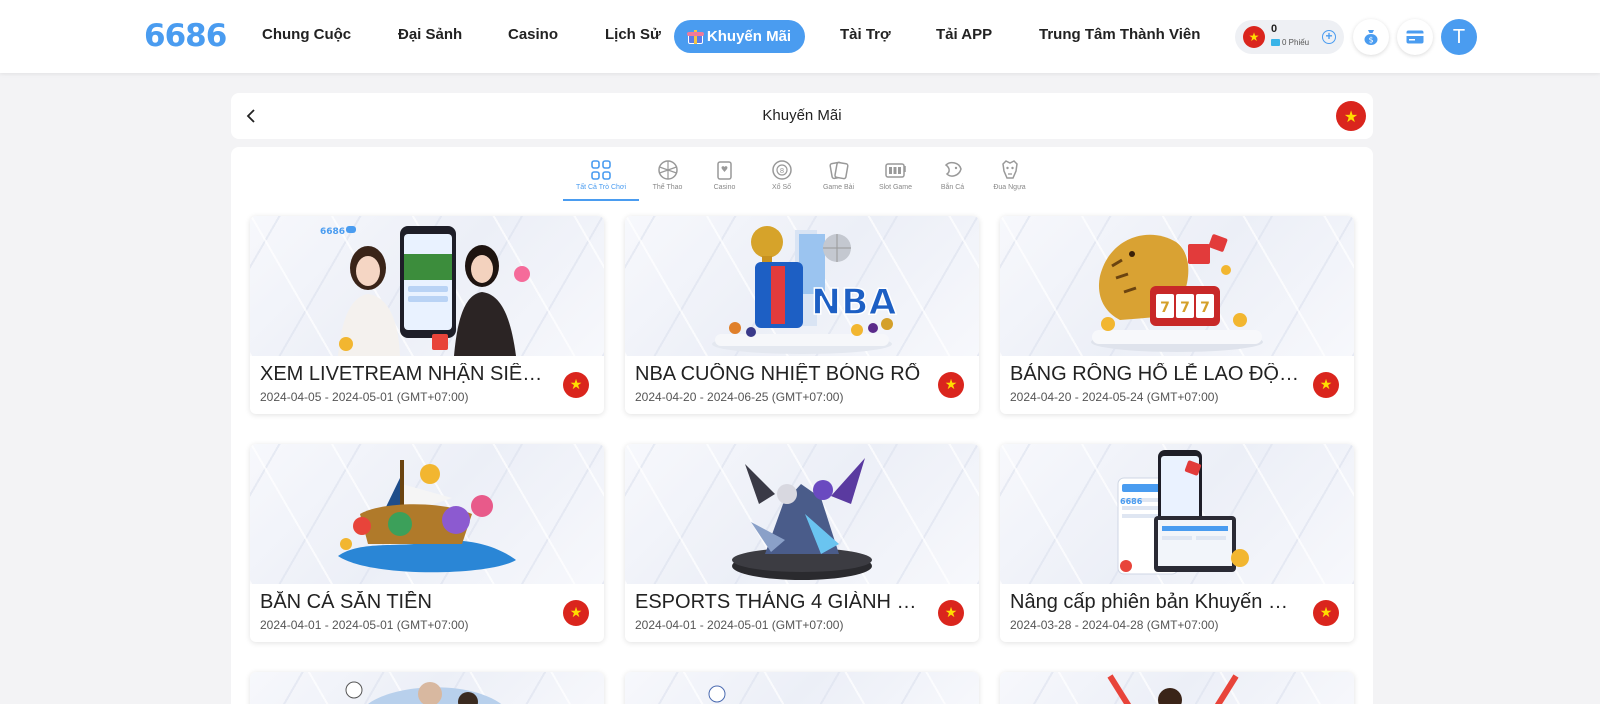 The width and height of the screenshot is (1600, 704). Describe the element at coordinates (1155, 374) in the screenshot. I see `promo-title: BẢNG RỒNG HỔ LỄ LAO ĐỘNG` at that location.